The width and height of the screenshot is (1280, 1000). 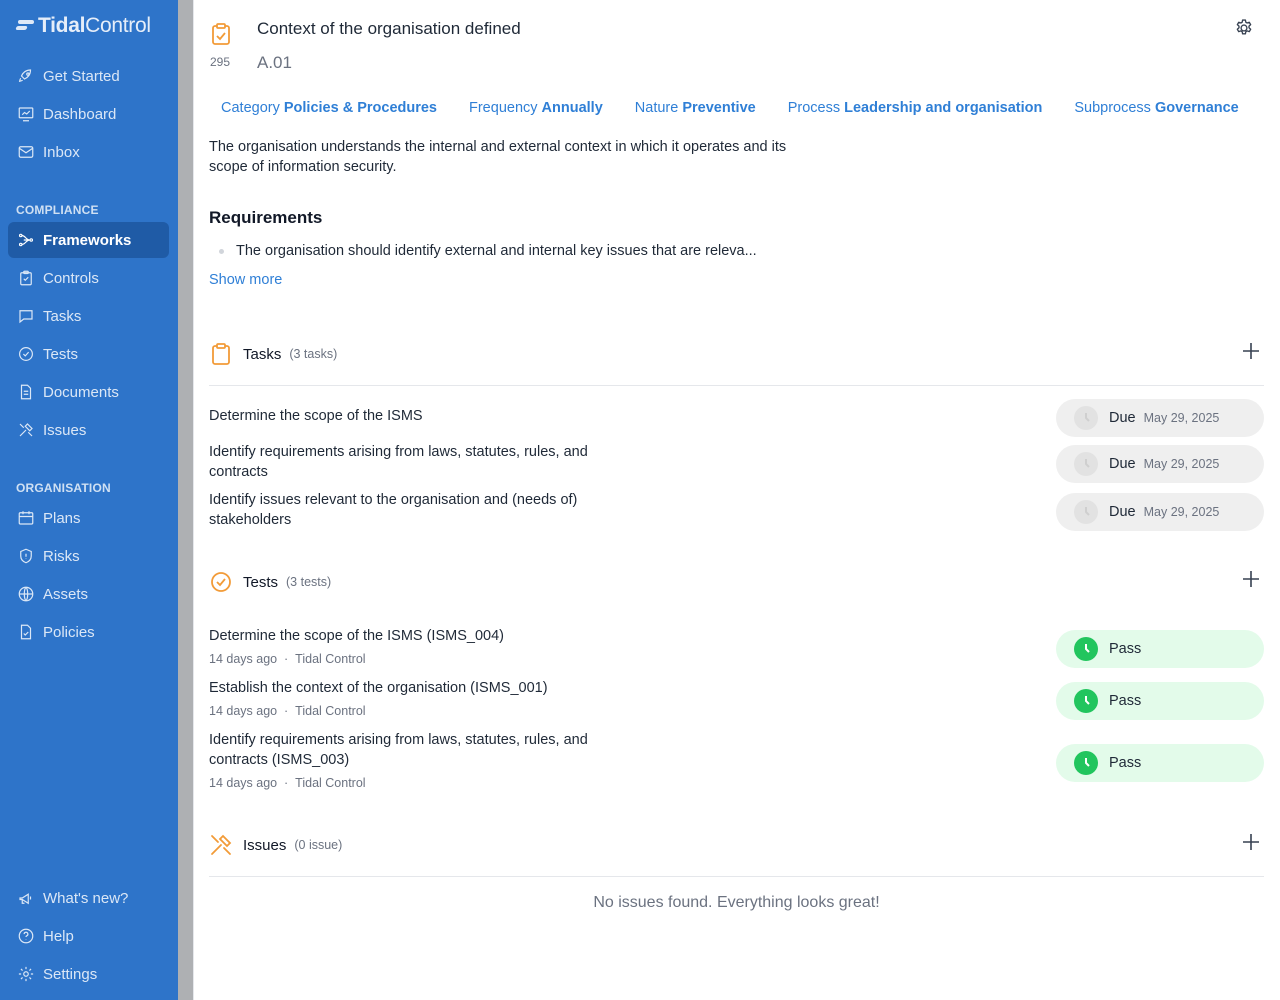 What do you see at coordinates (221, 251) in the screenshot?
I see `bullet-icon` at bounding box center [221, 251].